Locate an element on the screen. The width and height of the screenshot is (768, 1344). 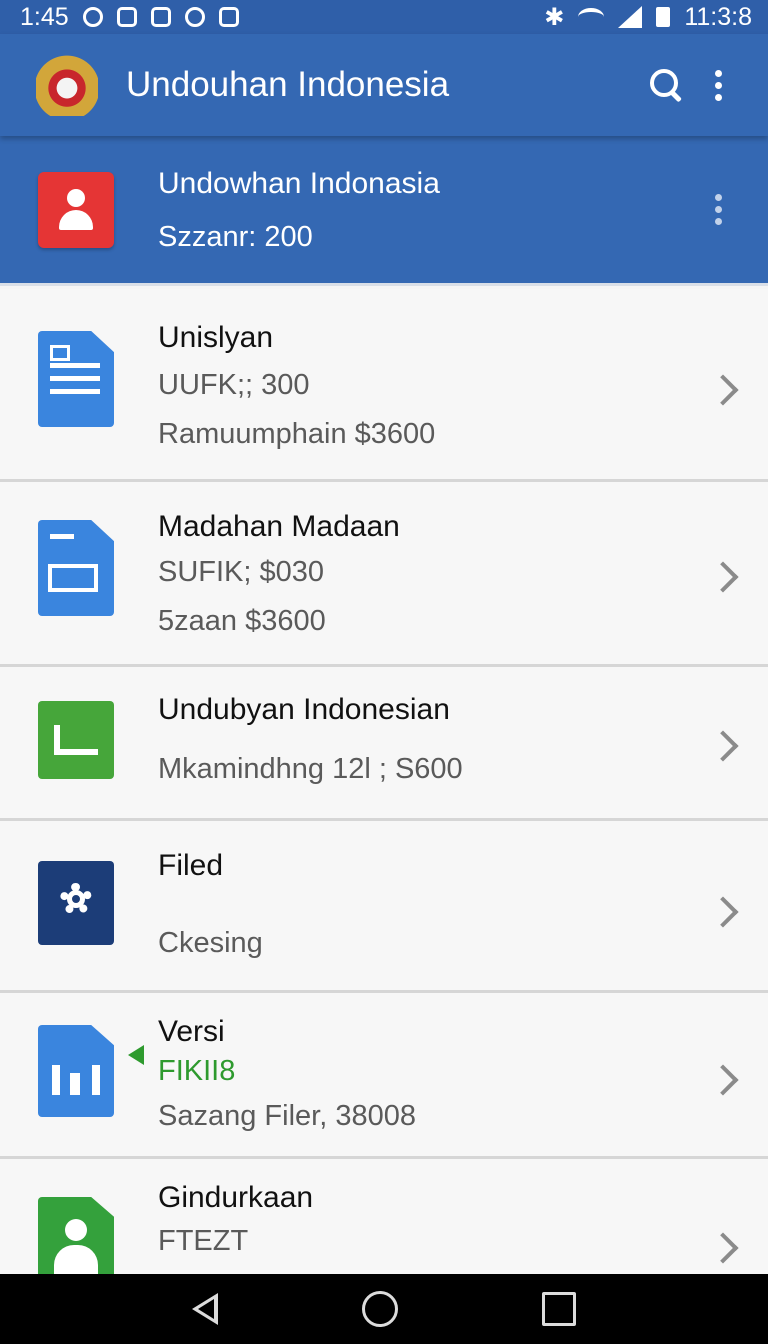
list-item-title: Gindurkaan is located at coordinates (236, 1197).